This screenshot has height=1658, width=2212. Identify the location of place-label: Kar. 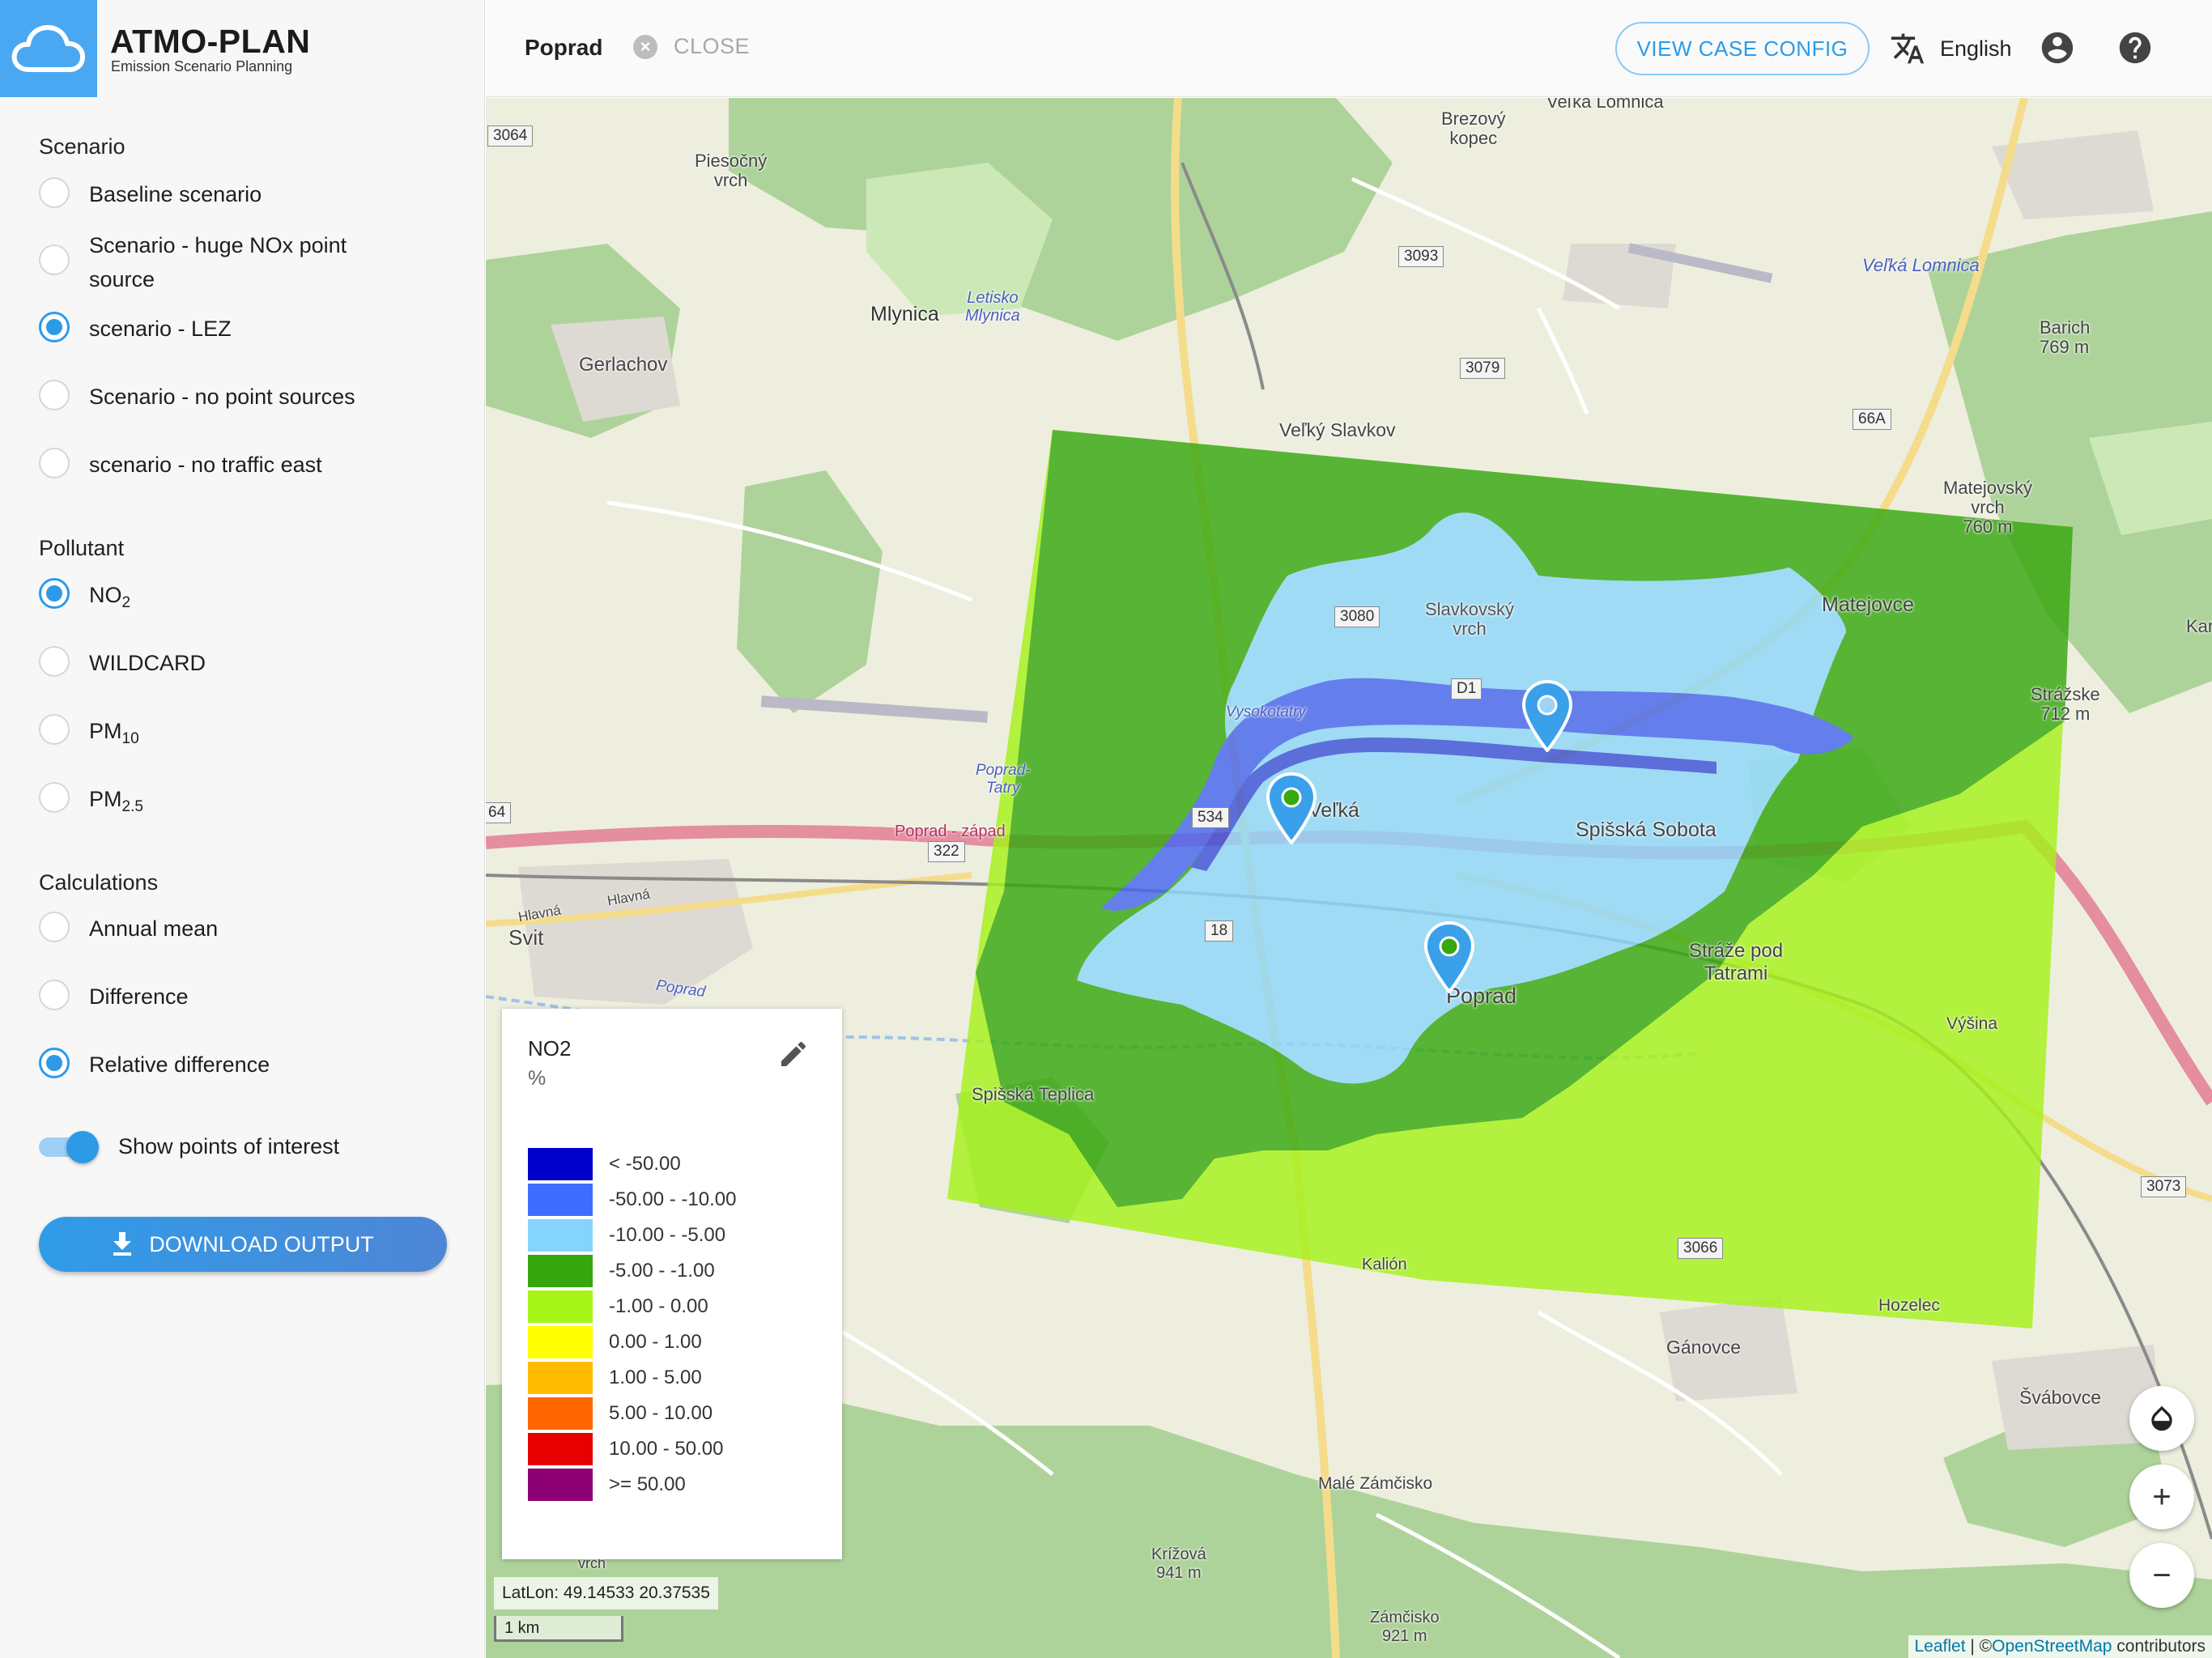
(2199, 626).